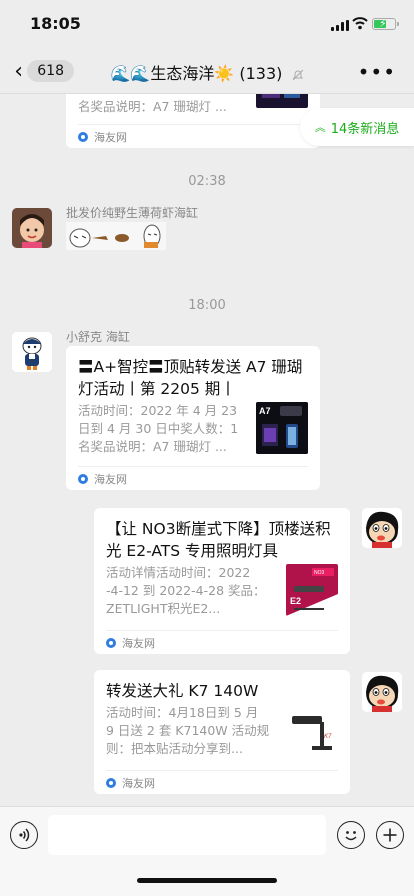  I want to click on card-title: 〓A+智控〓顶贴转发送 A7 珊瑚灯活动丨第 2205 期丨, so click(190, 378).